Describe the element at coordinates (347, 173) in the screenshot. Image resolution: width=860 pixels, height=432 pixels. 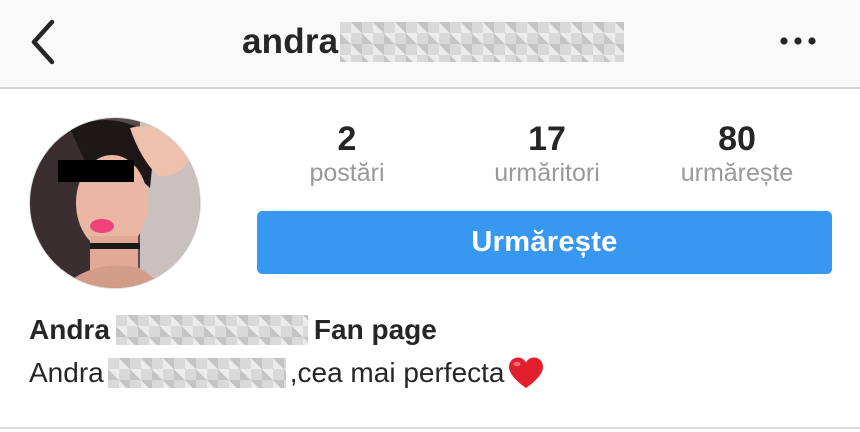
I see `posts-label: postări` at that location.